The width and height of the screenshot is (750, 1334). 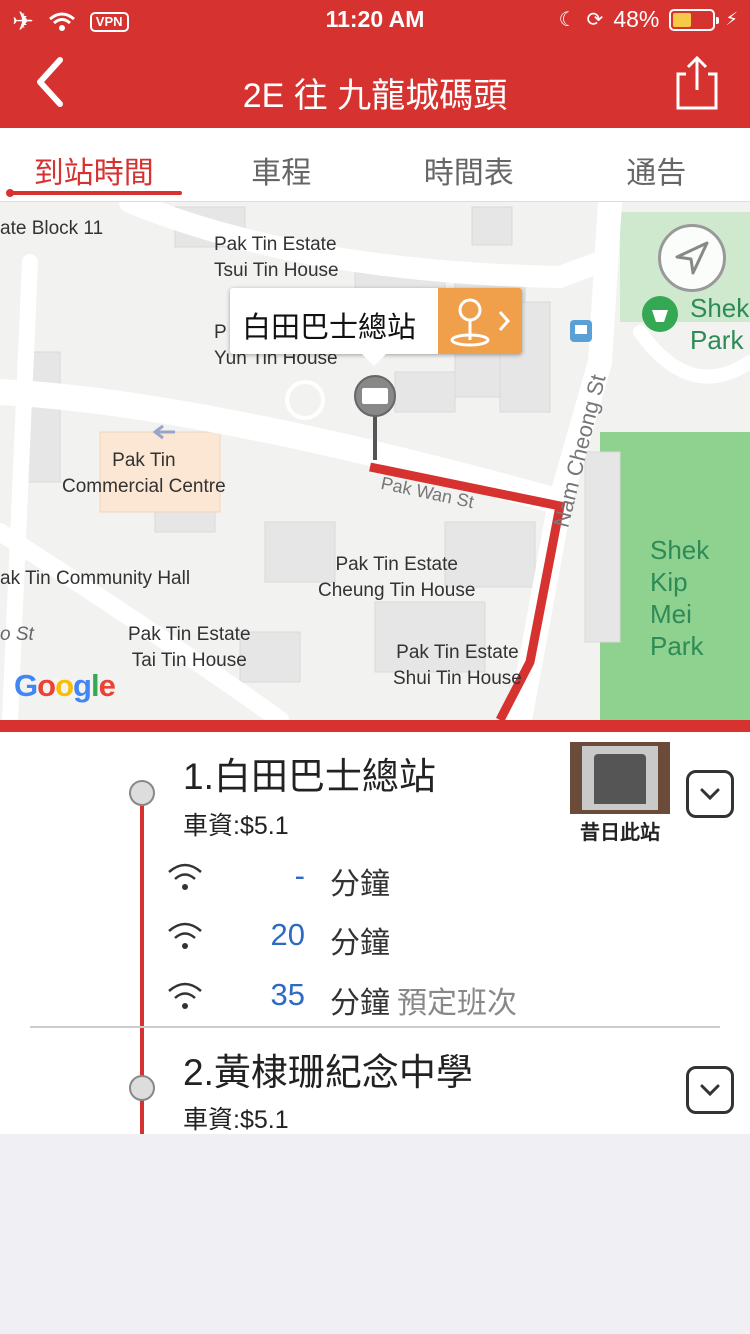 I want to click on eta-minutes: 20, so click(x=287, y=934).